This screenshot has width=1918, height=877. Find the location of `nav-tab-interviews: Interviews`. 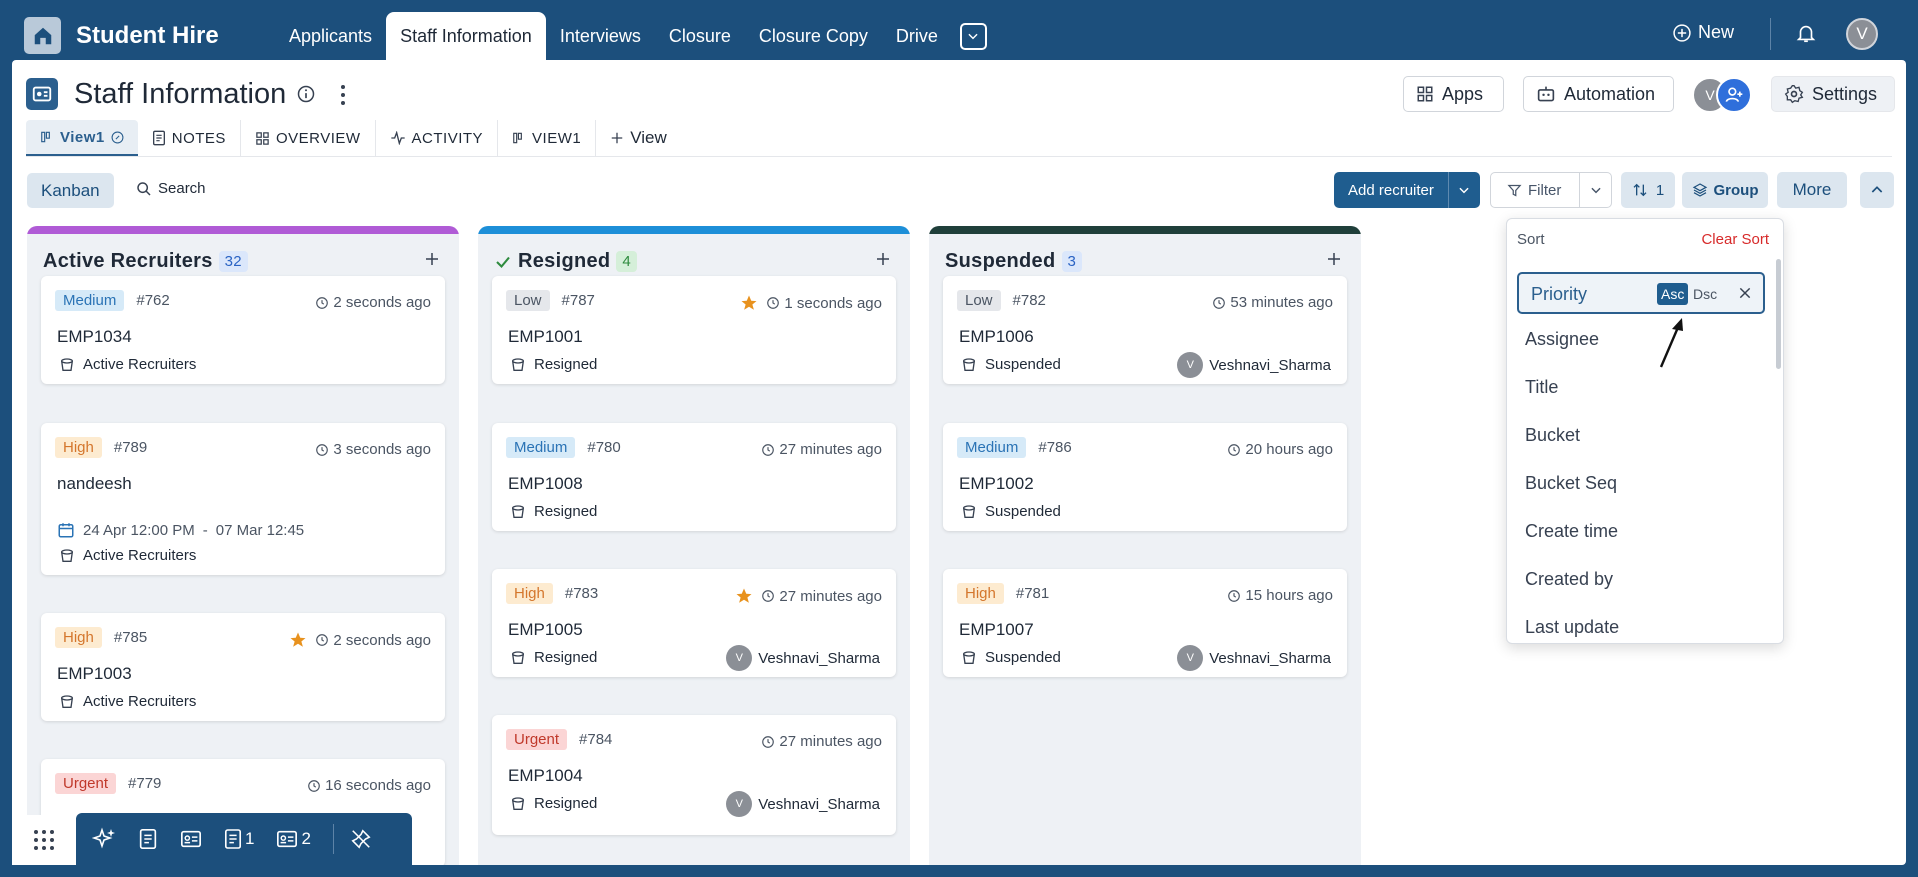

nav-tab-interviews: Interviews is located at coordinates (600, 36).